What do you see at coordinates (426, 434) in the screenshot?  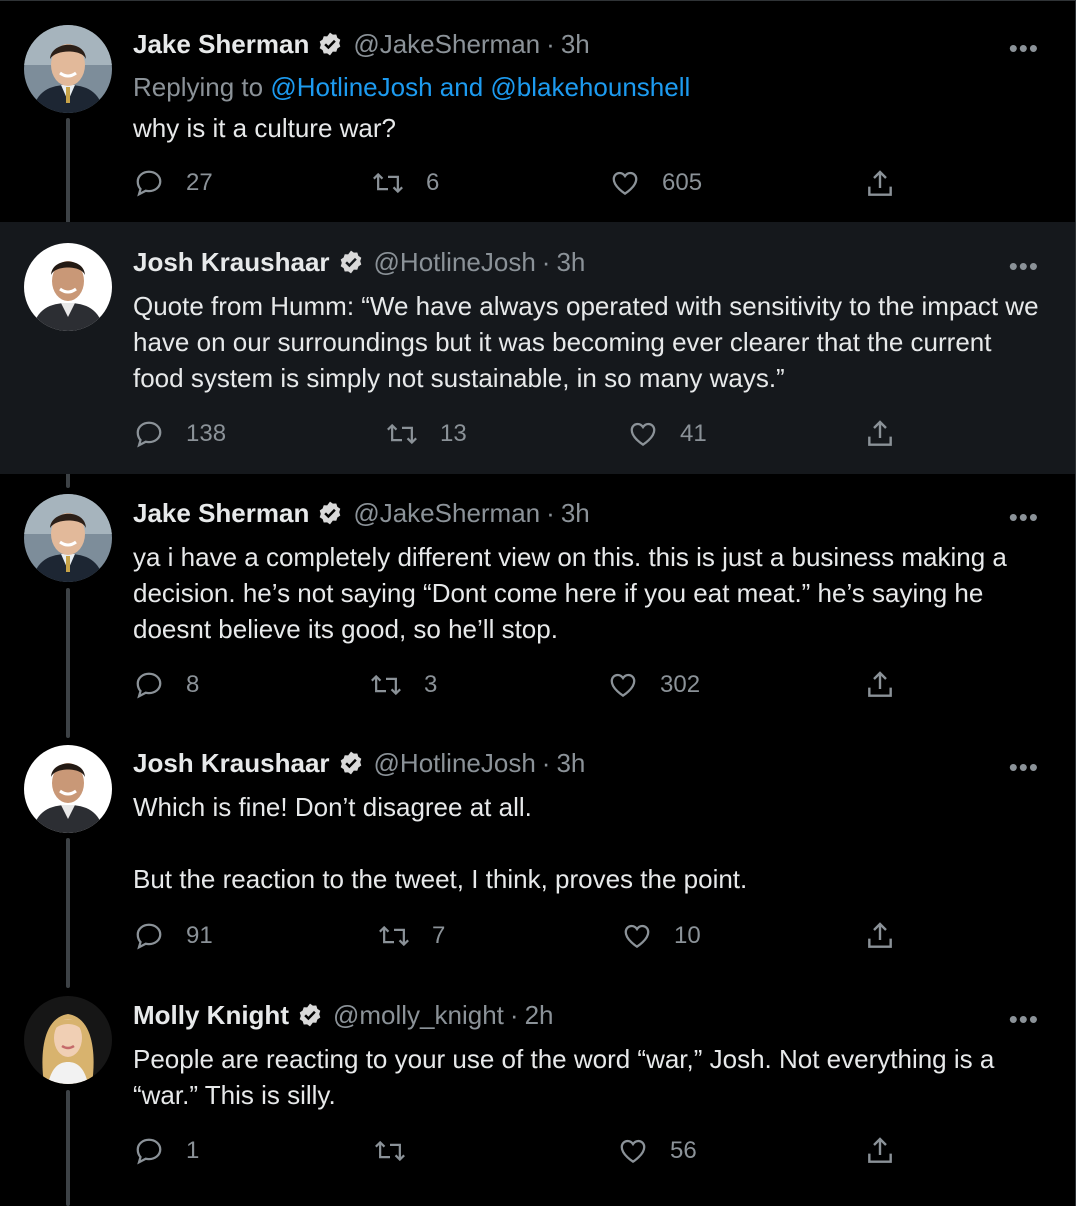 I see `retweet-button: 13` at bounding box center [426, 434].